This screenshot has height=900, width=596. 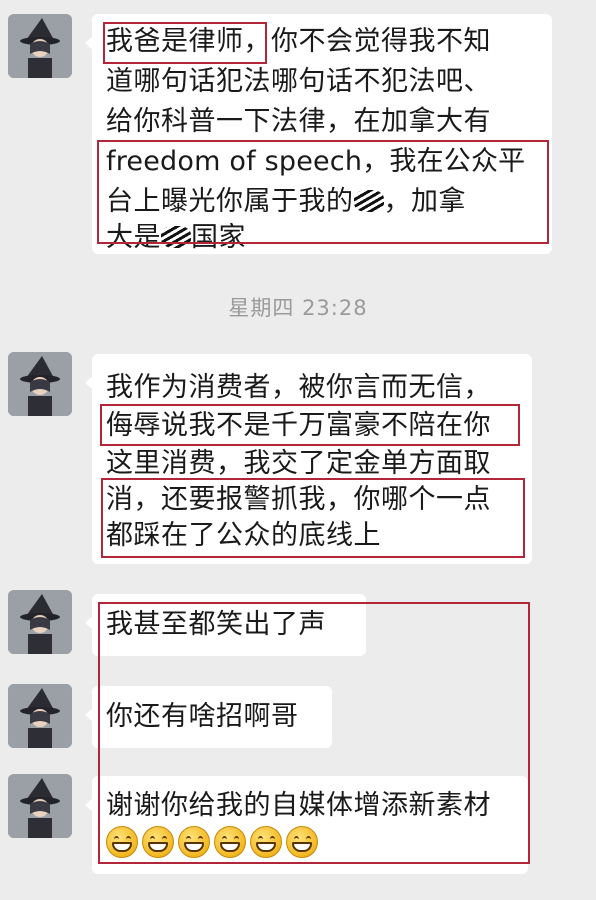 I want to click on message-text: freedom of speech，我在公众平, so click(x=316, y=161).